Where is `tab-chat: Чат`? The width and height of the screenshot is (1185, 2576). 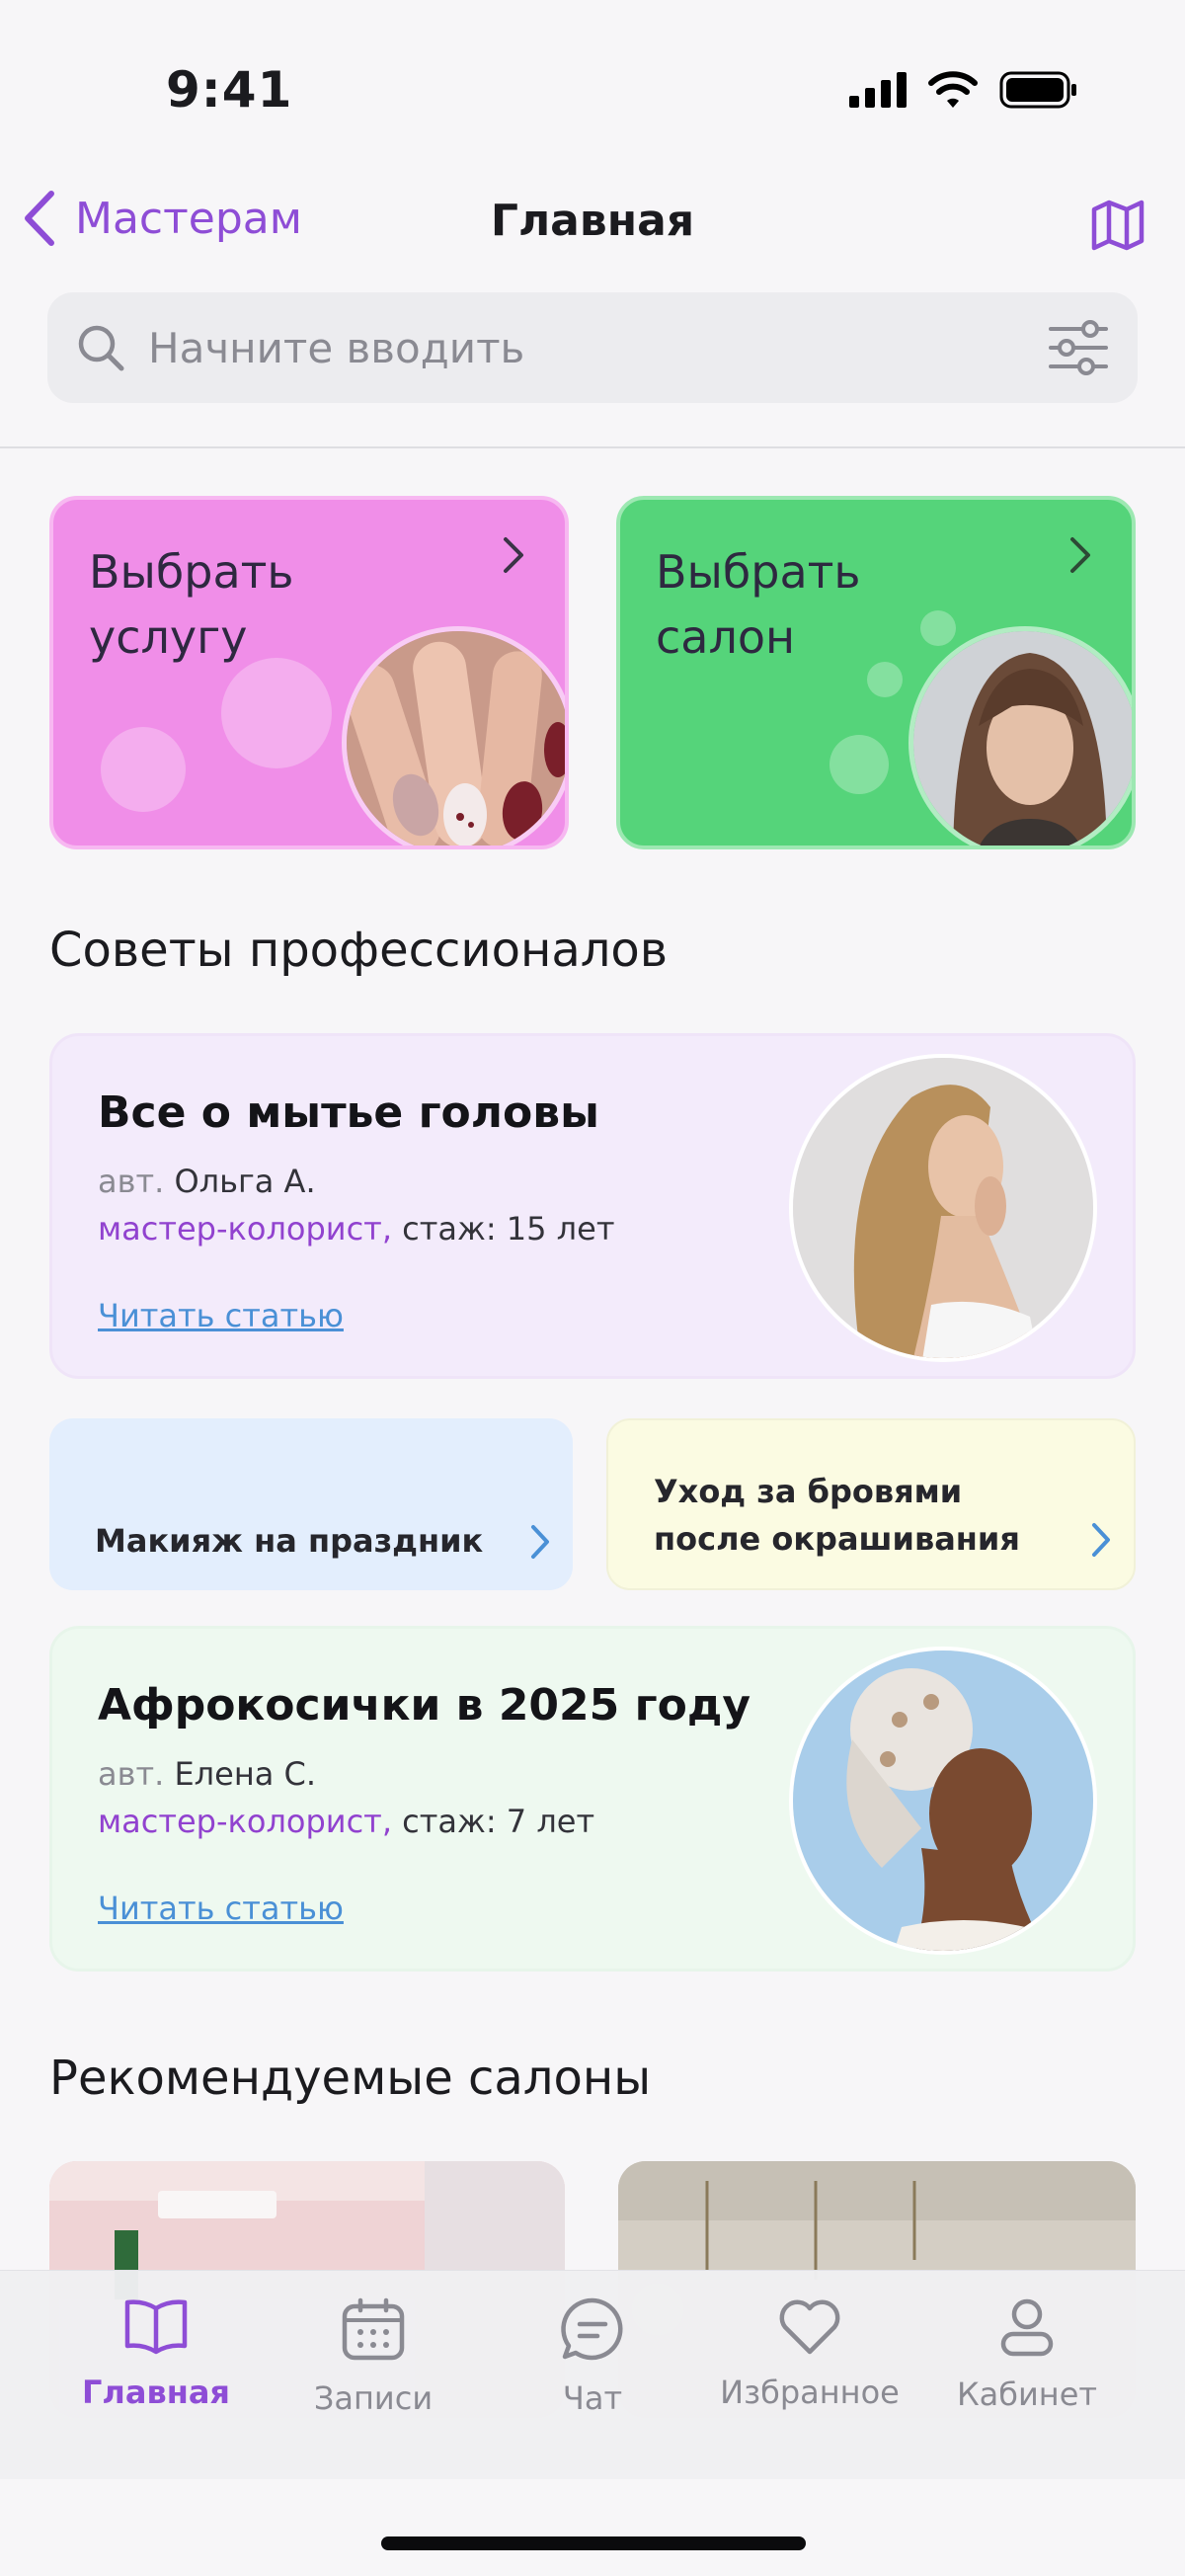 tab-chat: Чат is located at coordinates (592, 2356).